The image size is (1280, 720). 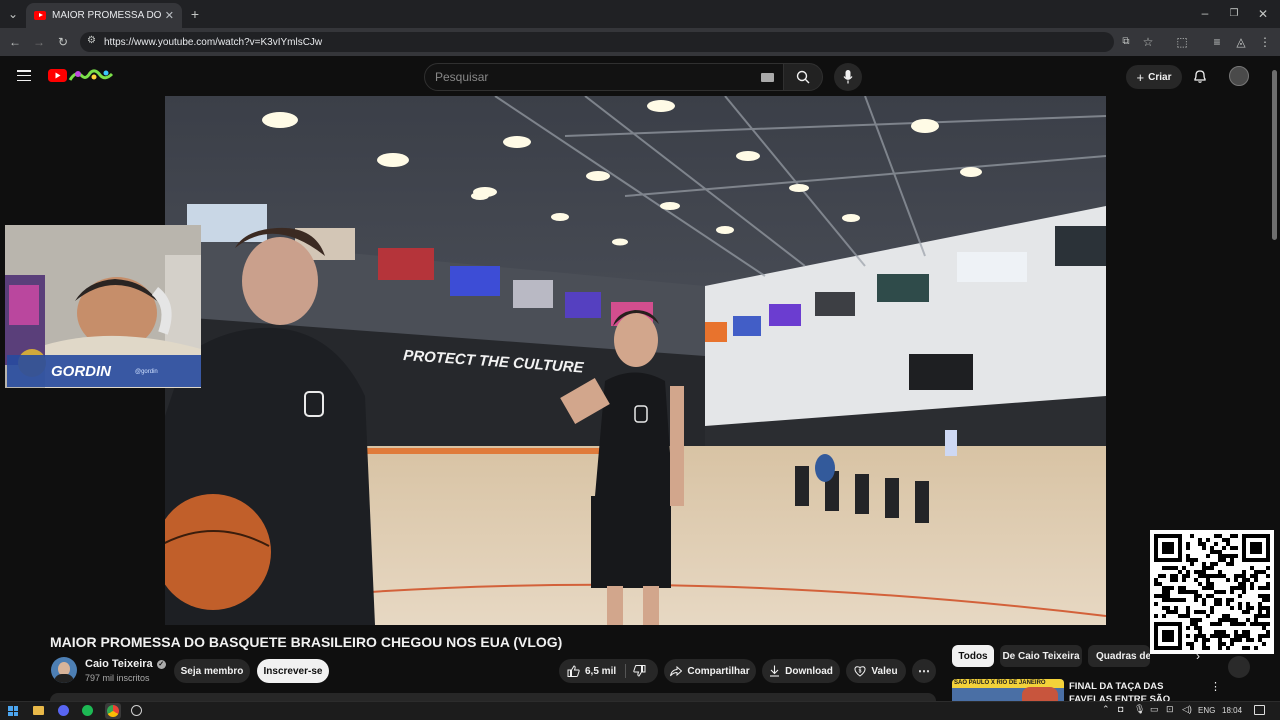 What do you see at coordinates (169, 15) in the screenshot?
I see `close-tab-icon: ✕` at bounding box center [169, 15].